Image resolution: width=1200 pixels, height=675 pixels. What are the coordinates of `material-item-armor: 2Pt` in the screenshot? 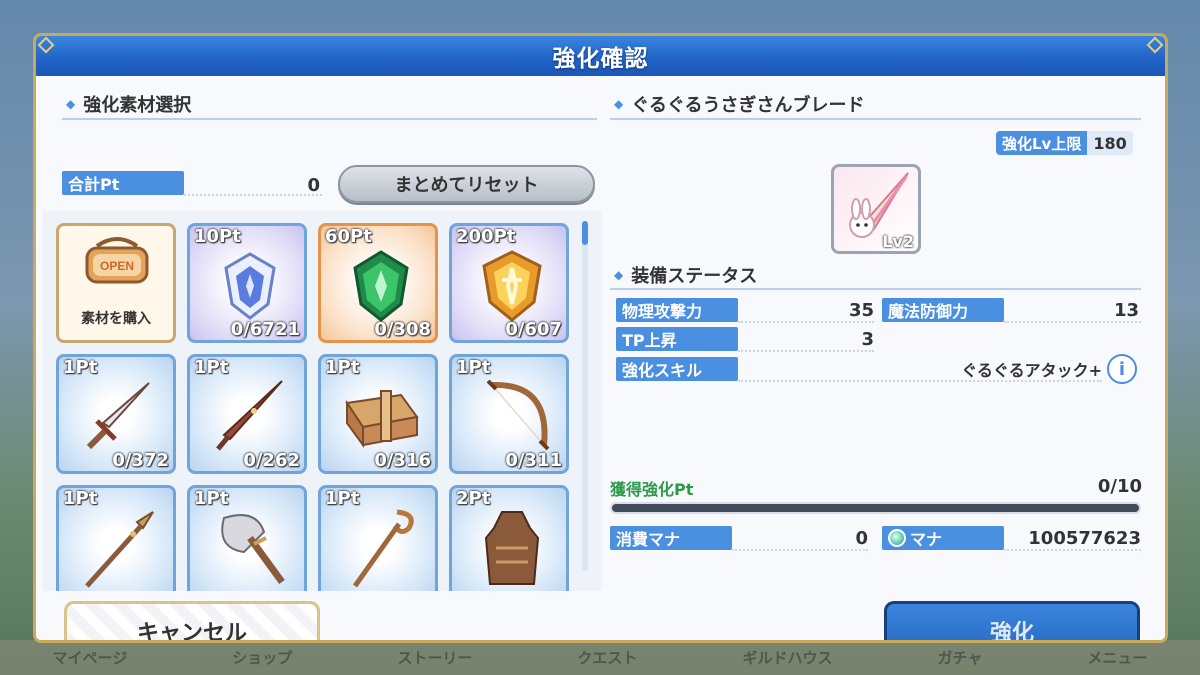 It's located at (509, 538).